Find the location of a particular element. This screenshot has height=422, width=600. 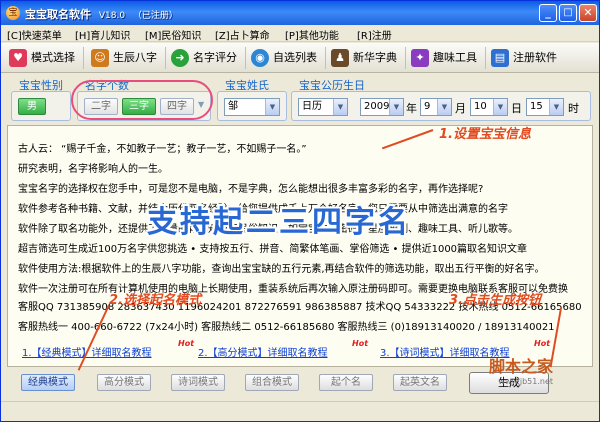

tab-quick-name: 起个名 is located at coordinates (346, 382).